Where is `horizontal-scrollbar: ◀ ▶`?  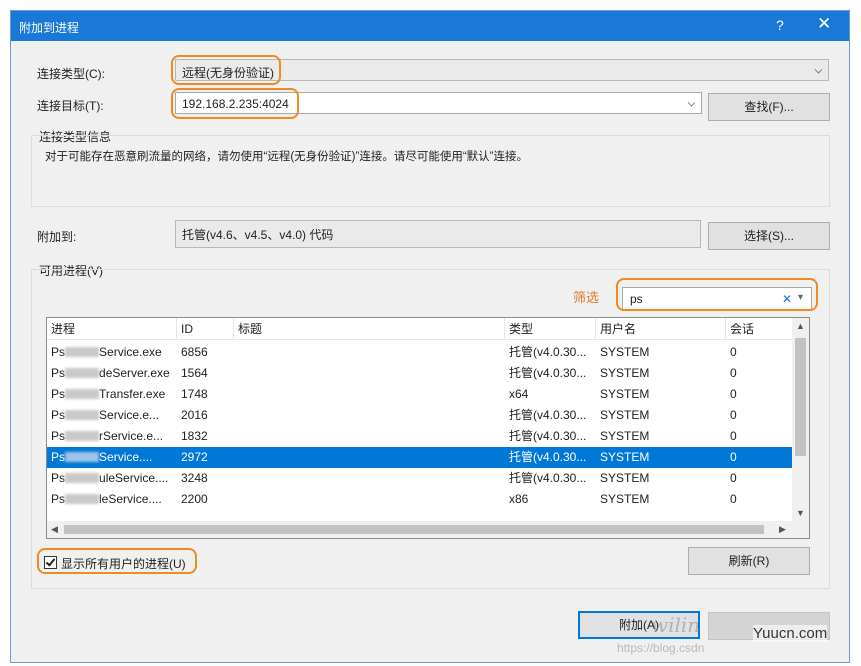
horizontal-scrollbar: ◀ ▶ is located at coordinates (419, 529).